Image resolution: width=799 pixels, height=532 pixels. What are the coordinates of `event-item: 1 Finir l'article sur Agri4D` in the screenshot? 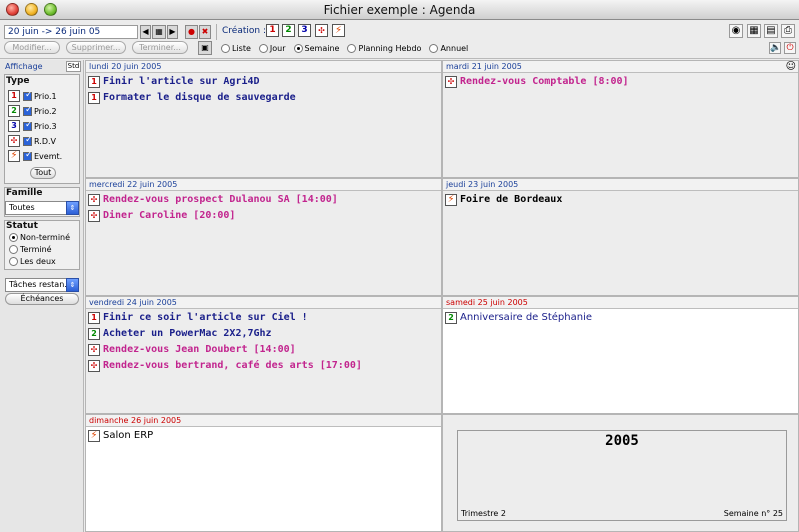 It's located at (264, 81).